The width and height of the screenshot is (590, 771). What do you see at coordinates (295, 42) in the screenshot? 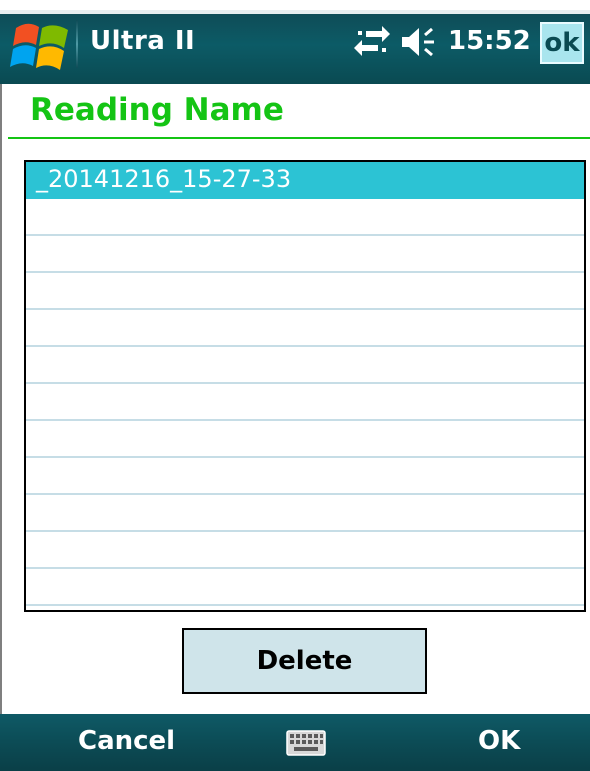
I see `title-bar: Ultra II 15:52 ok` at bounding box center [295, 42].